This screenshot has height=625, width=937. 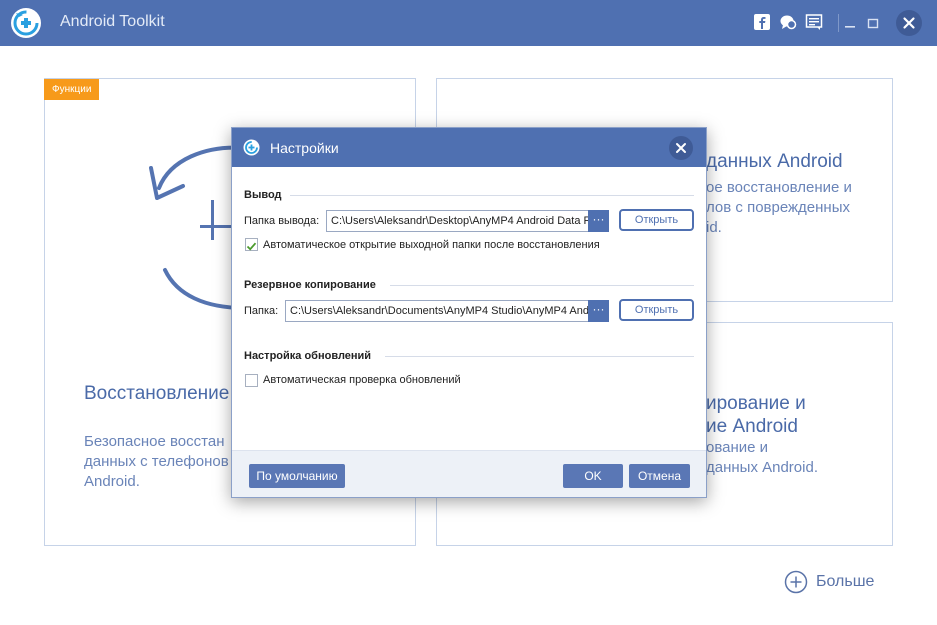 I want to click on app-logo-icon, so click(x=26, y=23).